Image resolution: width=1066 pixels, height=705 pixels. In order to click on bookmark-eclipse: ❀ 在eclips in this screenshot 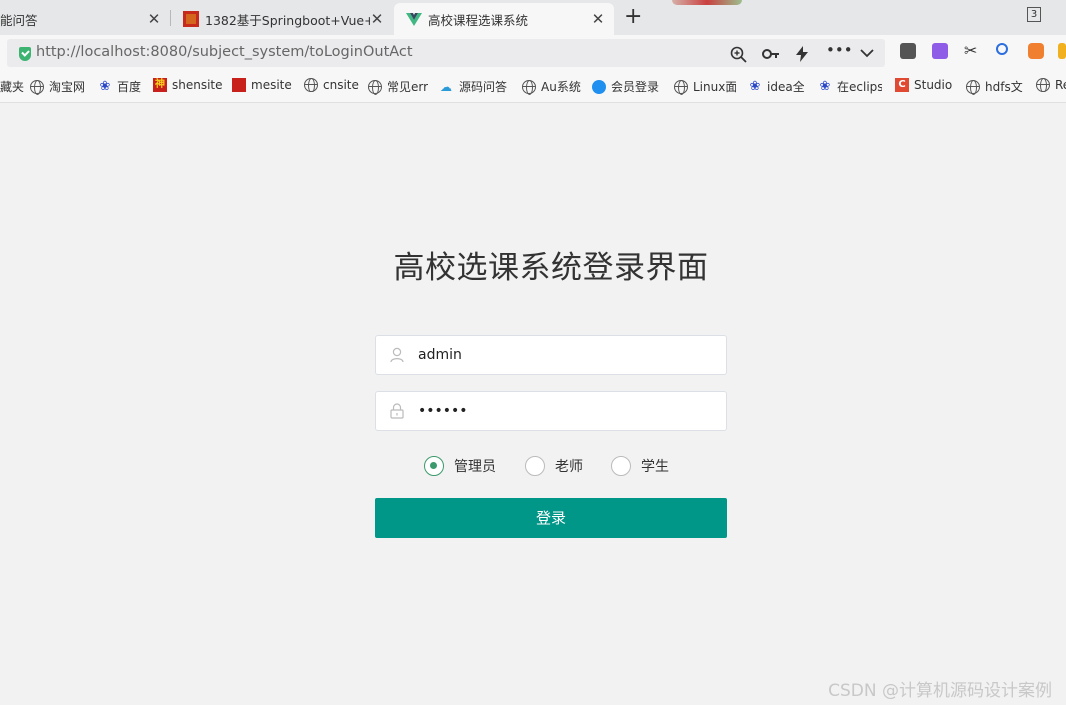, I will do `click(850, 86)`.